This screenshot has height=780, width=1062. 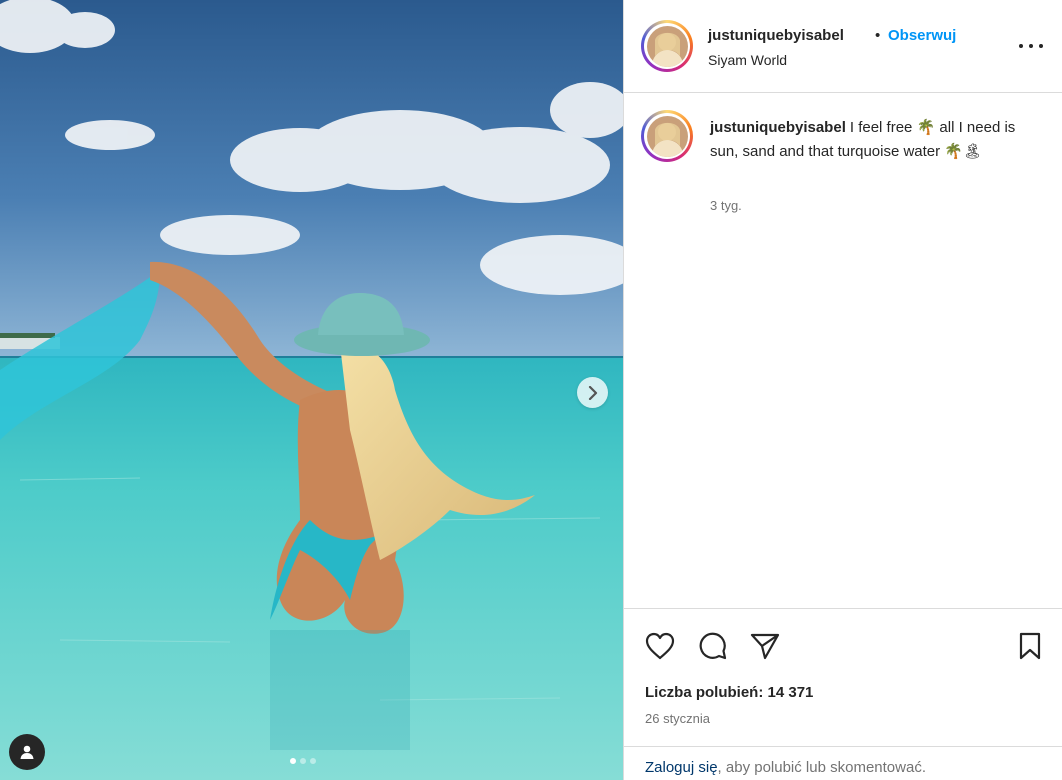 I want to click on location-link: Siyam World, so click(x=747, y=60).